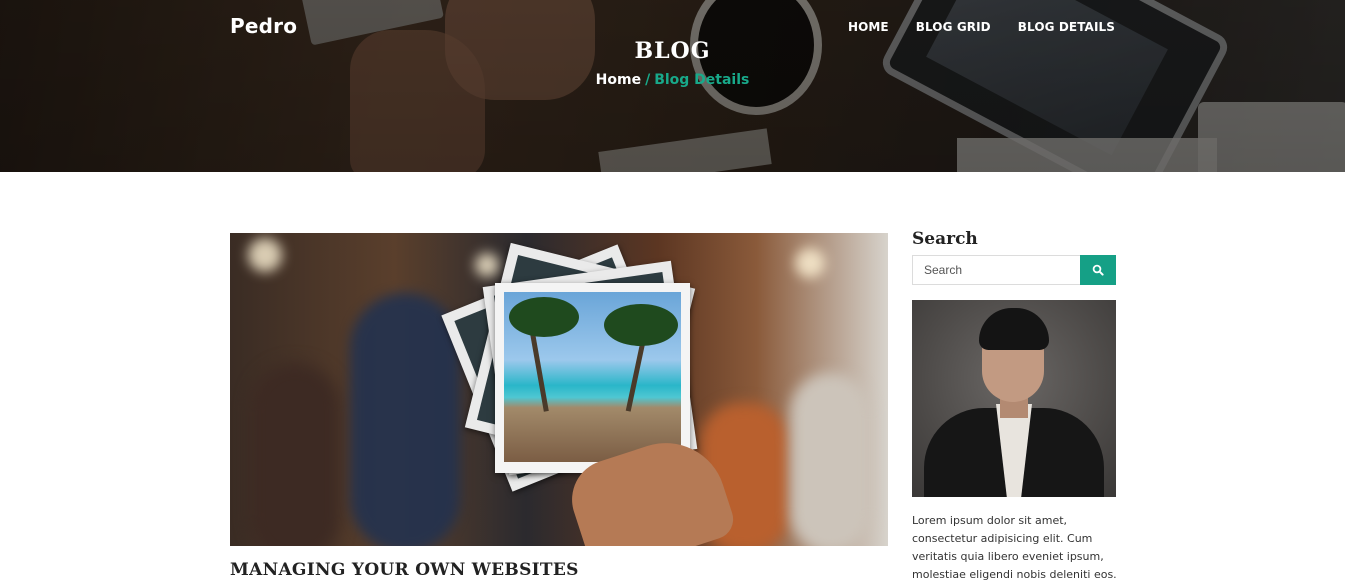 This screenshot has width=1345, height=581. I want to click on main-nav: HOME BLOG GRID BLOG DETAILS, so click(981, 27).